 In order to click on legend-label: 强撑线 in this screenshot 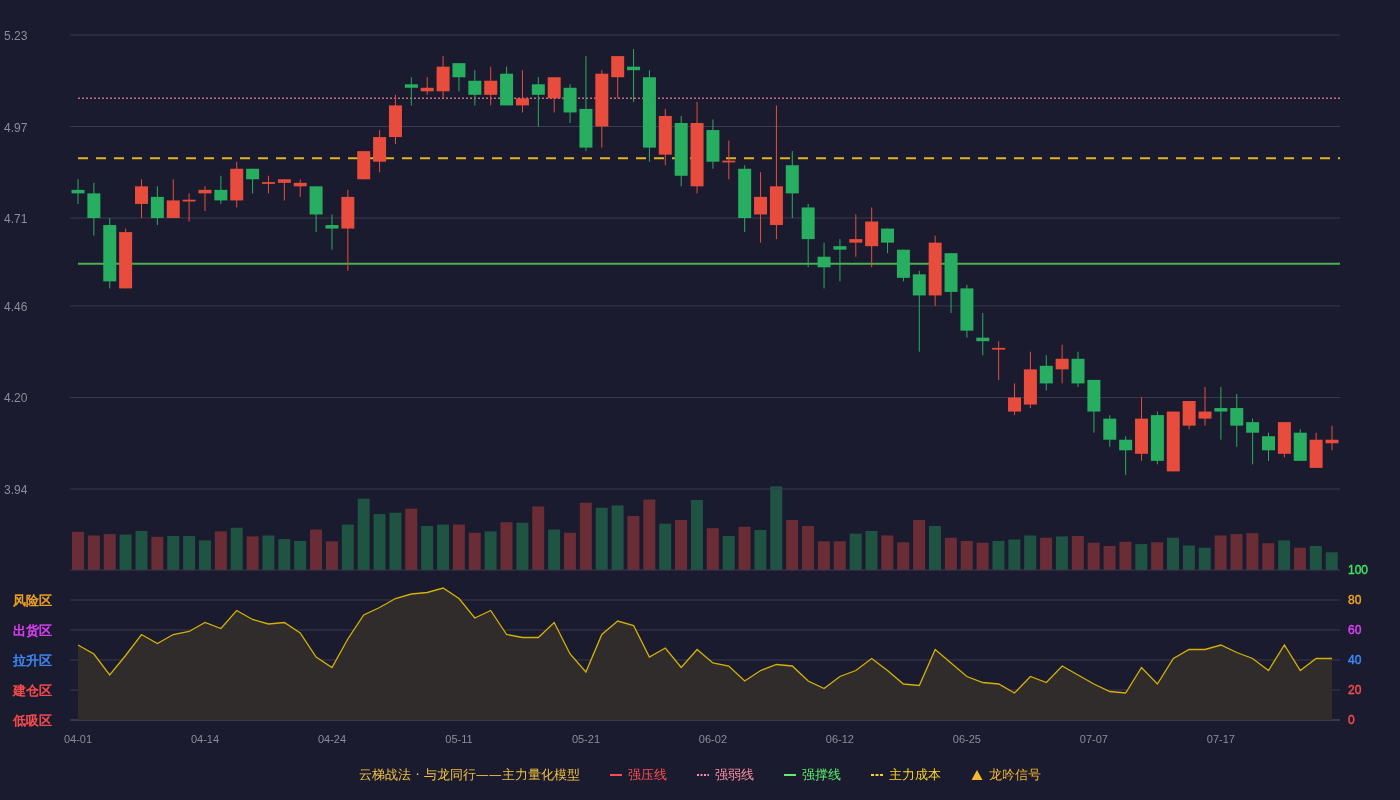, I will do `click(821, 775)`.